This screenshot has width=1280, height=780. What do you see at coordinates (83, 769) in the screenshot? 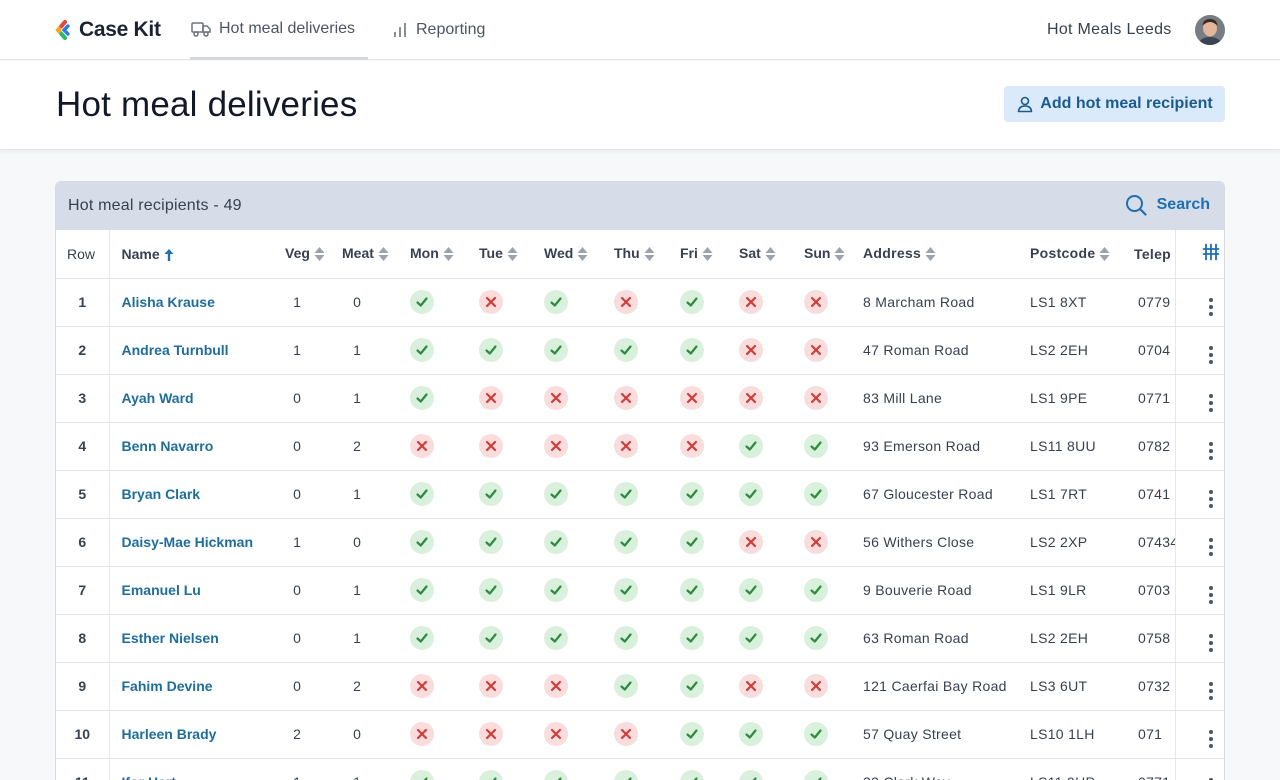
I see `row-number: 11` at bounding box center [83, 769].